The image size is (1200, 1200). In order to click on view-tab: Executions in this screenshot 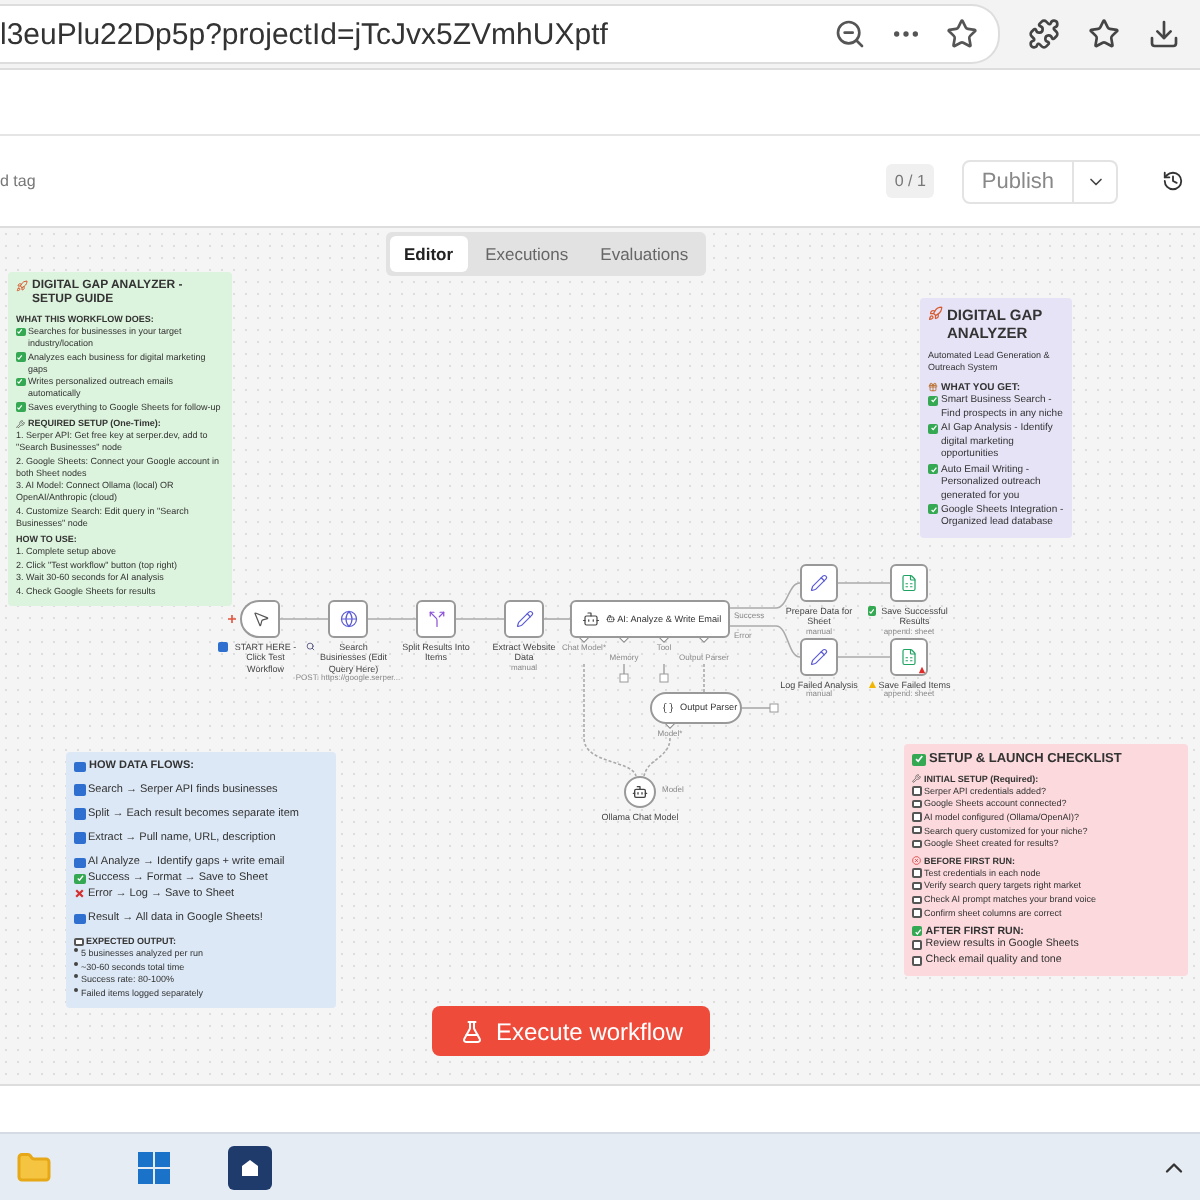, I will do `click(527, 254)`.